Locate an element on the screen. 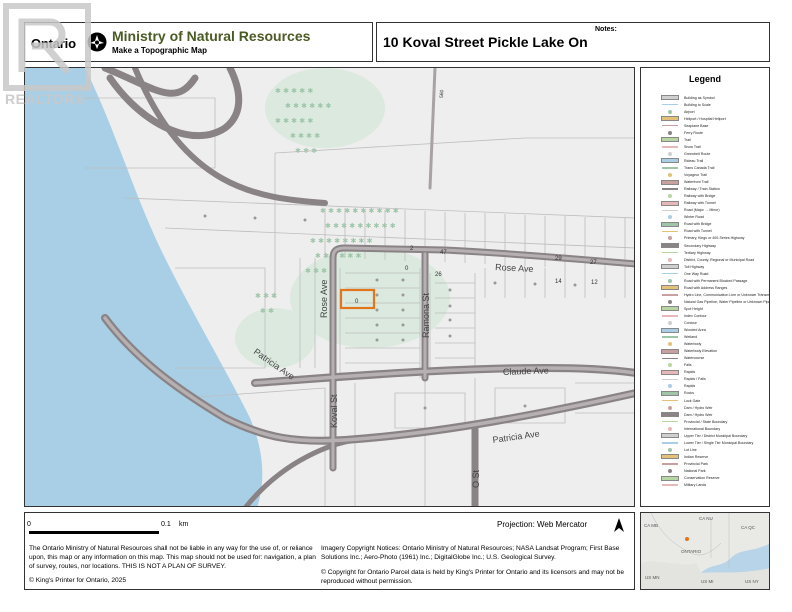 Image resolution: width=792 pixels, height=612 pixels. legend-item: Wetland is located at coordinates (715, 337).